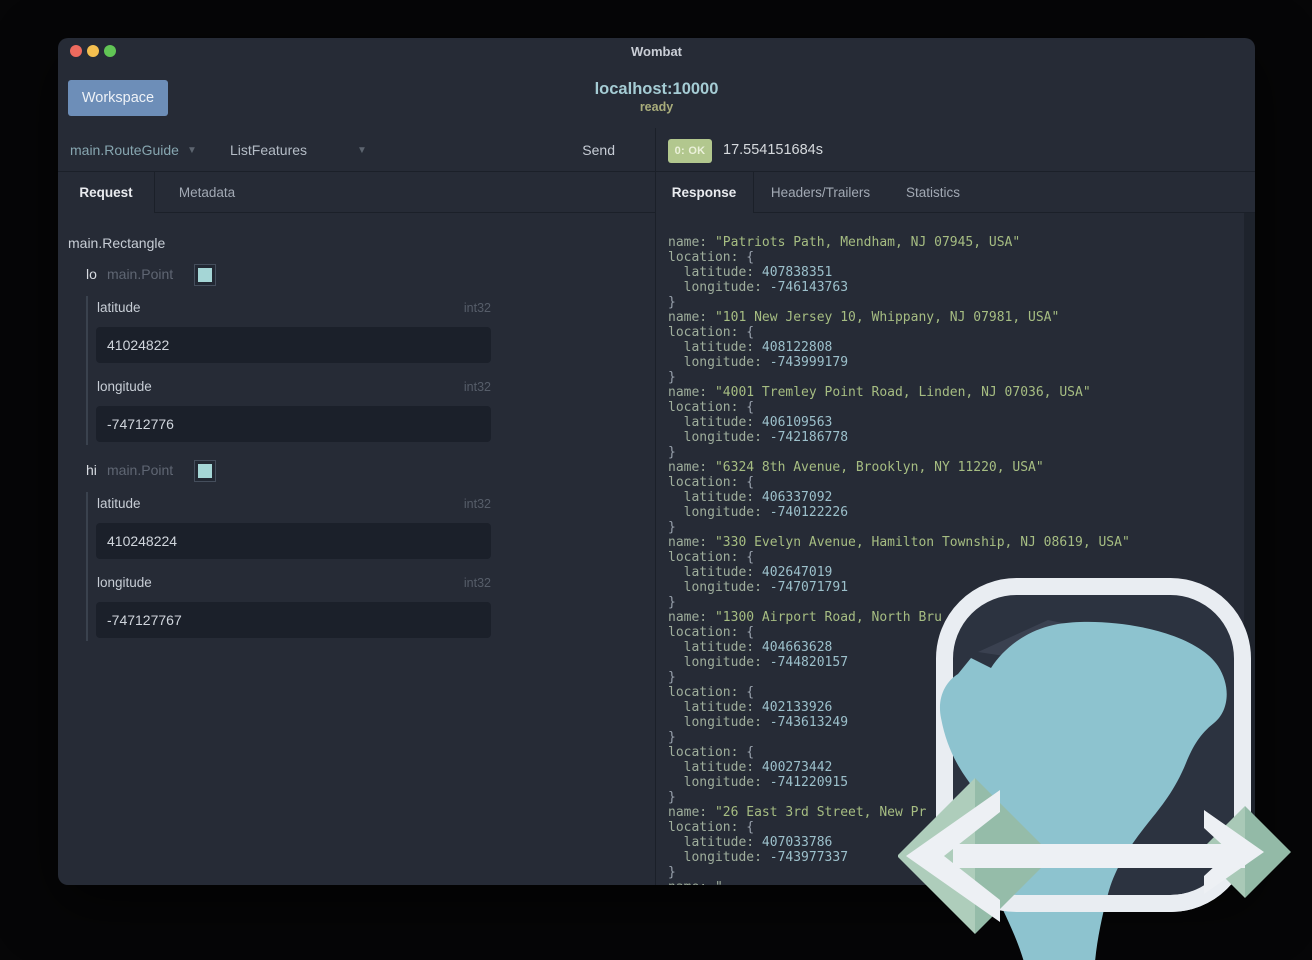 Image resolution: width=1312 pixels, height=960 pixels. Describe the element at coordinates (140, 470) in the screenshot. I see `field-type-hi: main.Point` at that location.